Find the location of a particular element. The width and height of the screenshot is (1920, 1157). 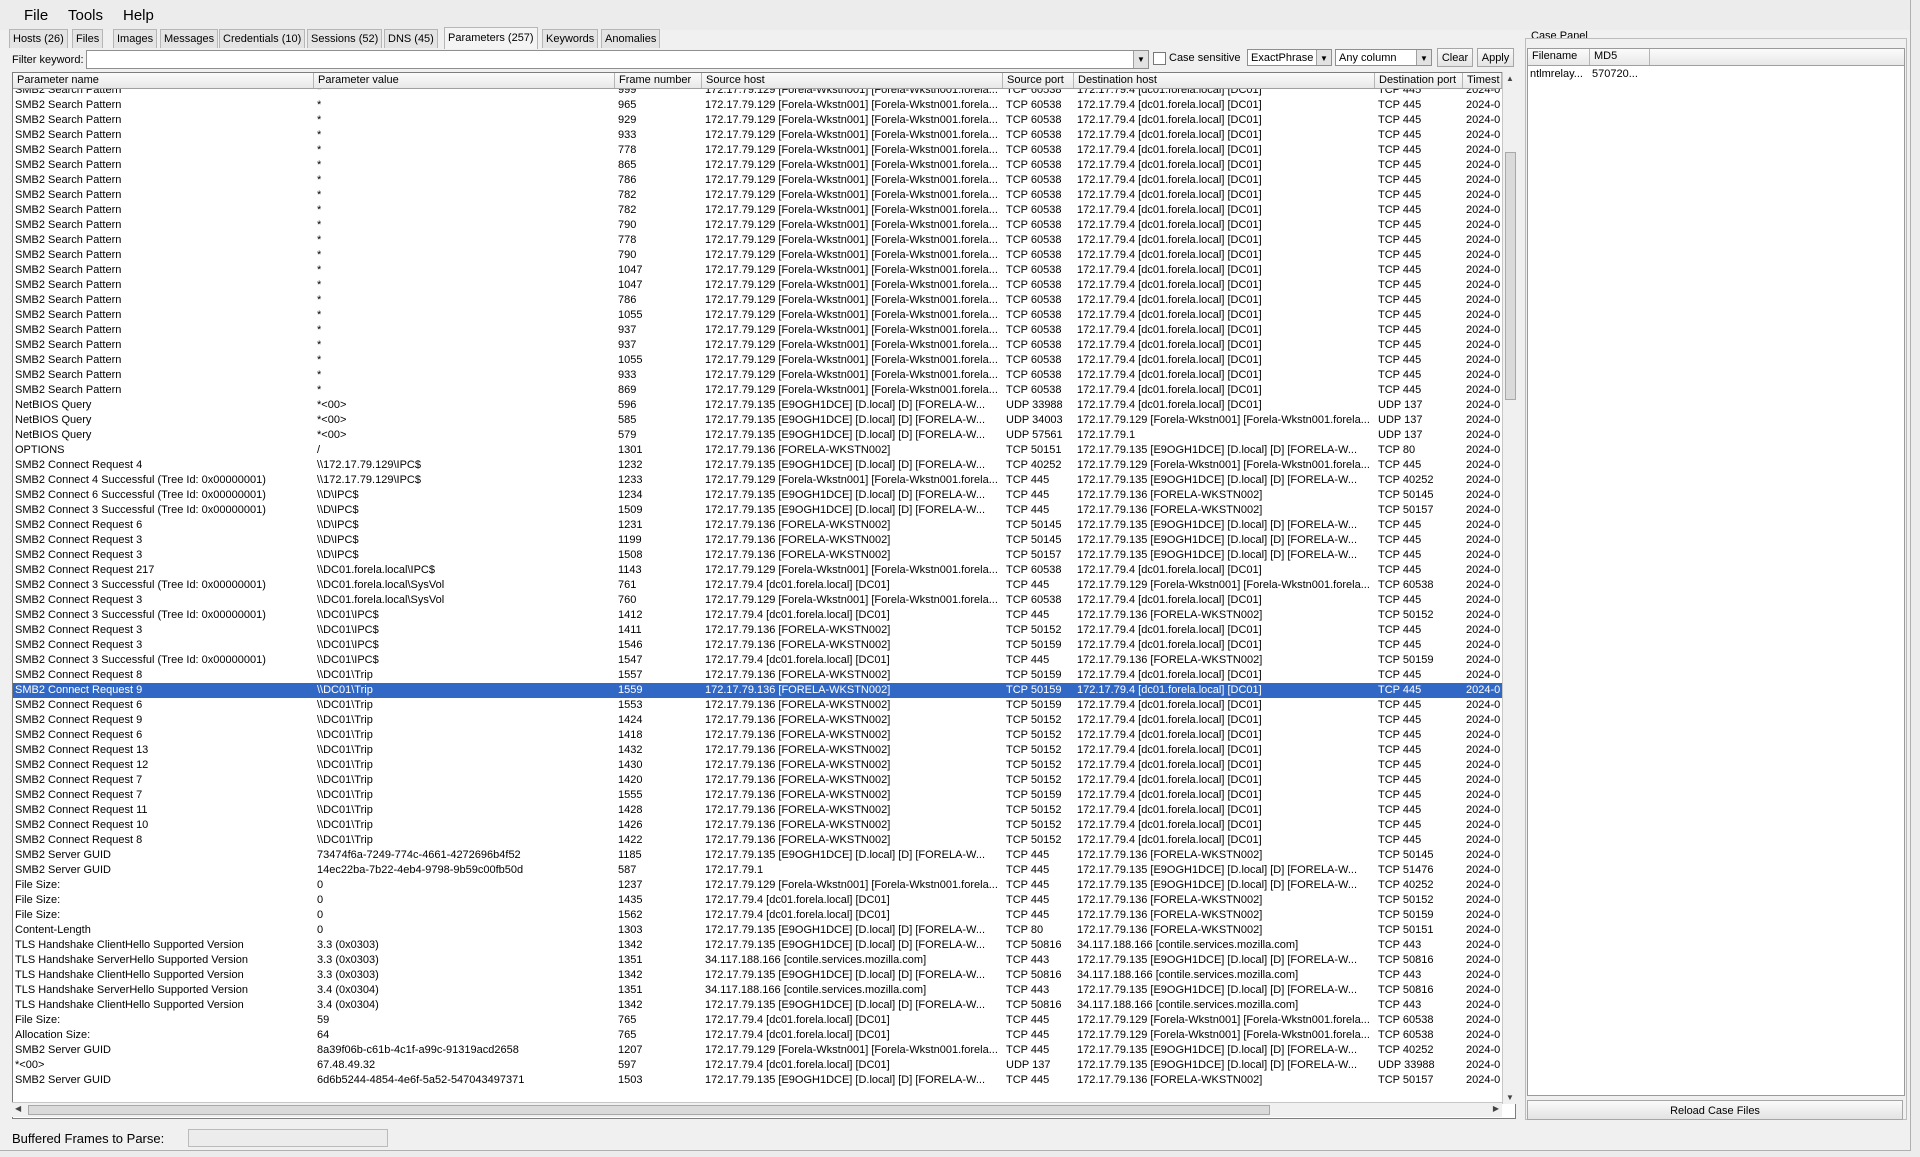

menu-help: Help is located at coordinates (138, 15).